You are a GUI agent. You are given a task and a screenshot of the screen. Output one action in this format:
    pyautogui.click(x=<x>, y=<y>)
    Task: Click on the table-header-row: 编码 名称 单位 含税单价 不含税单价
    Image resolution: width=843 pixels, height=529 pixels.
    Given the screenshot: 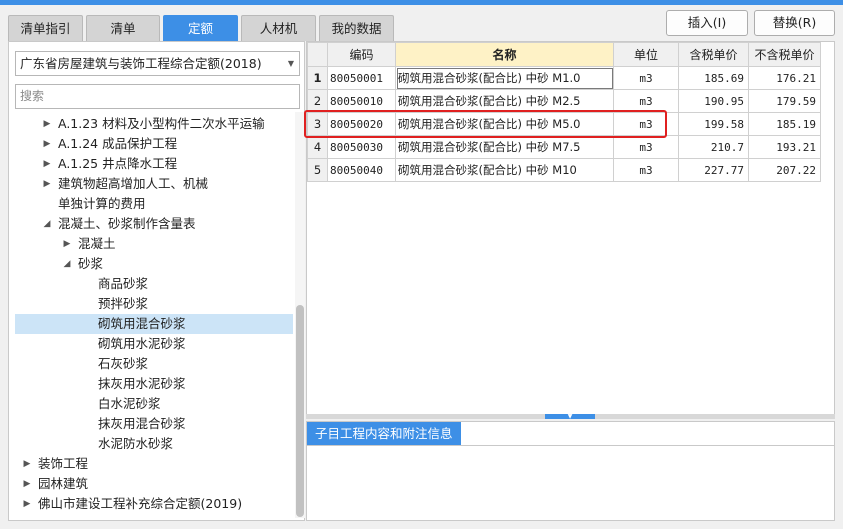 What is the action you would take?
    pyautogui.click(x=564, y=54)
    